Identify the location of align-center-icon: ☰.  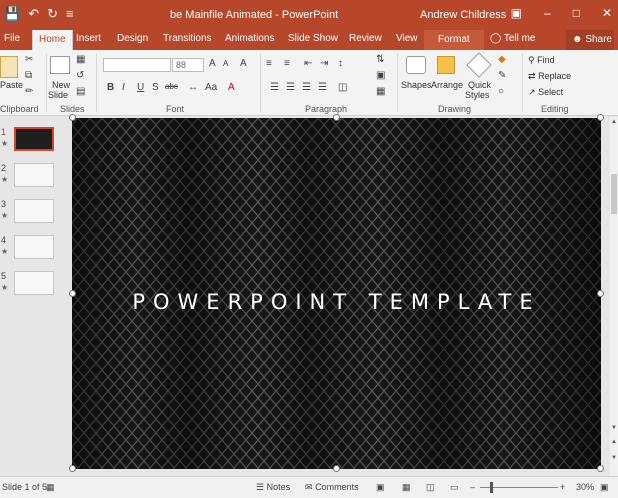
(290, 87).